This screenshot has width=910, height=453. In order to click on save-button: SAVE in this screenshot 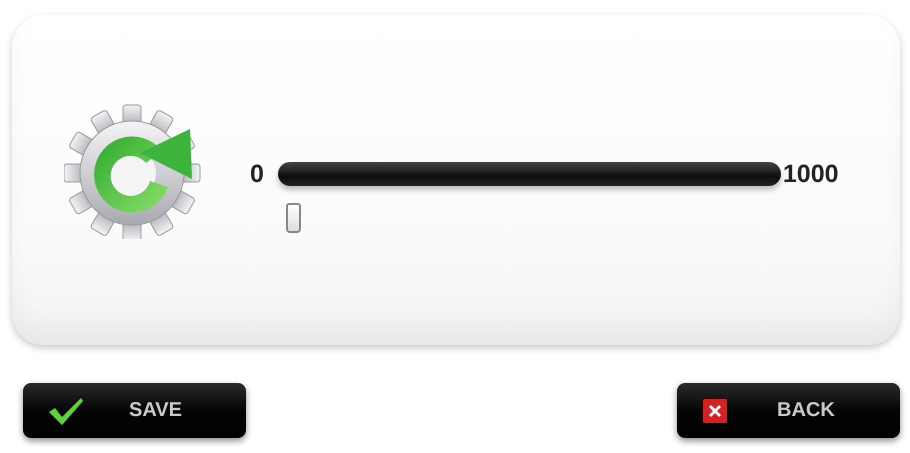, I will do `click(134, 410)`.